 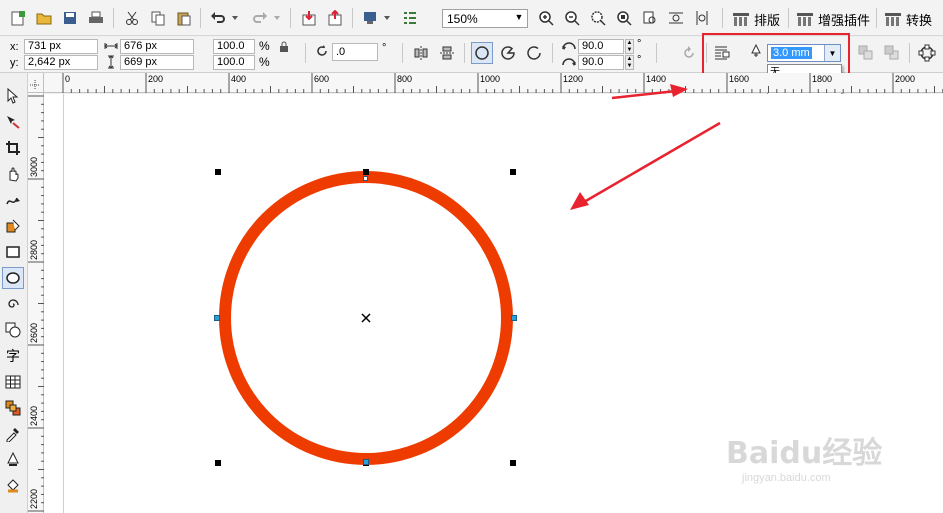 I want to click on baidu-watermark: Baidu经验 jingyan.baidu.com, so click(x=822, y=463).